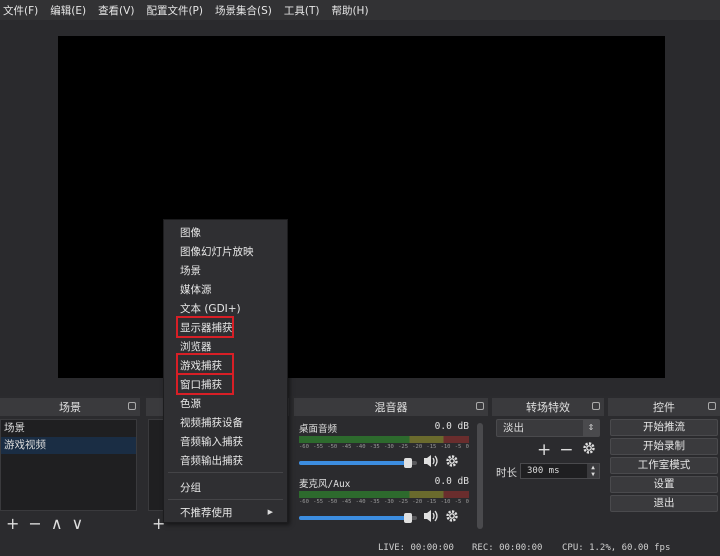 This screenshot has height=556, width=720. I want to click on menu-item-scene: 场景, so click(190, 270).